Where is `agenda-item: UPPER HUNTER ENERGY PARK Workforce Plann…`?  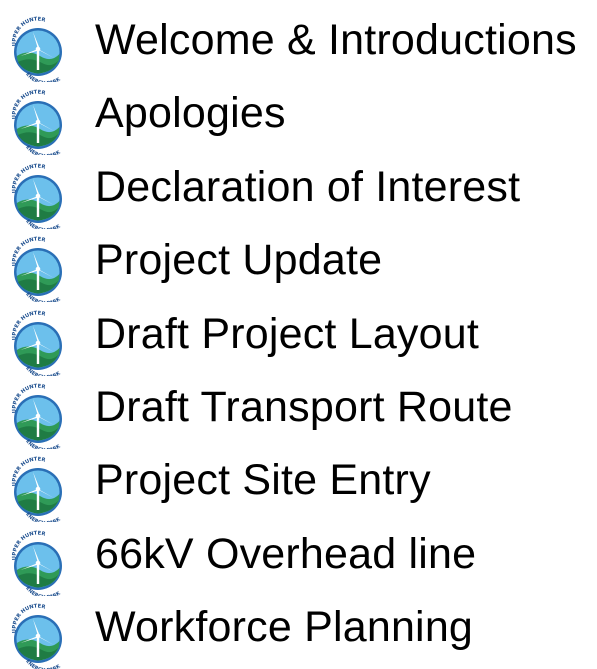
agenda-item: UPPER HUNTER ENERGY PARK Workforce Plann… is located at coordinates (299, 633).